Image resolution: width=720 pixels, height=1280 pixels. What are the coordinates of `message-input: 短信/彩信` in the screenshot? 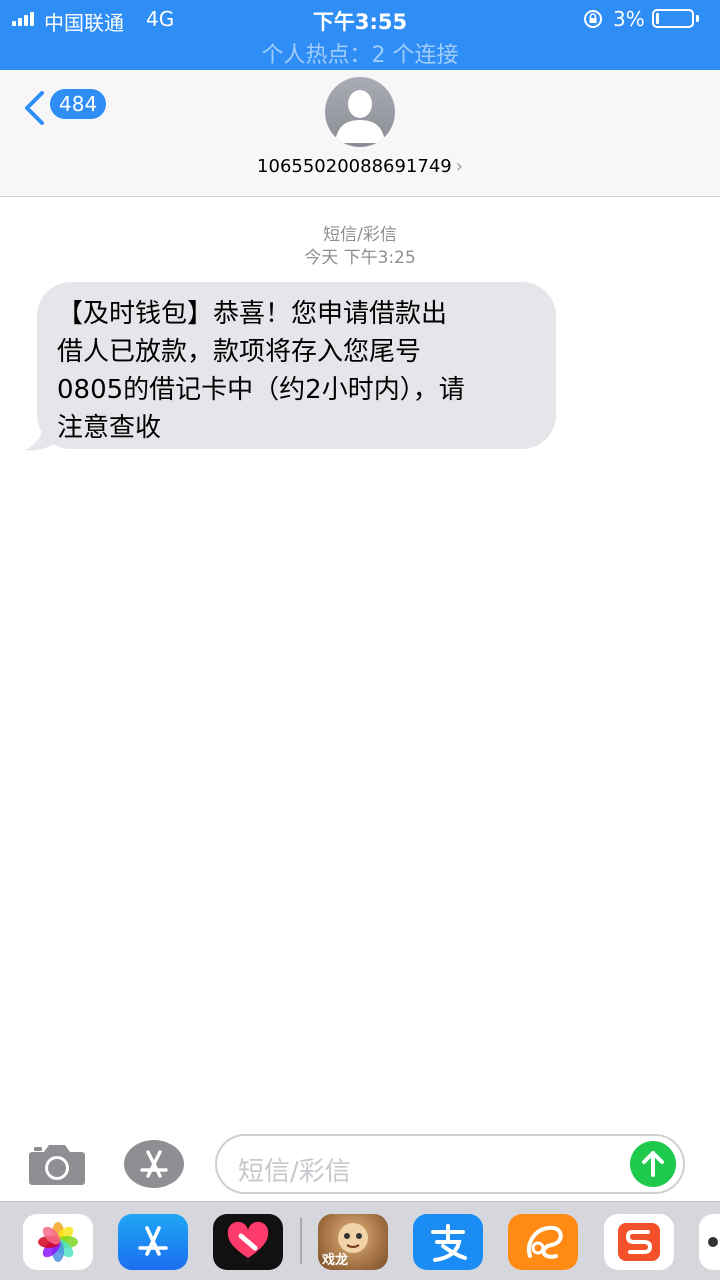 It's located at (450, 1164).